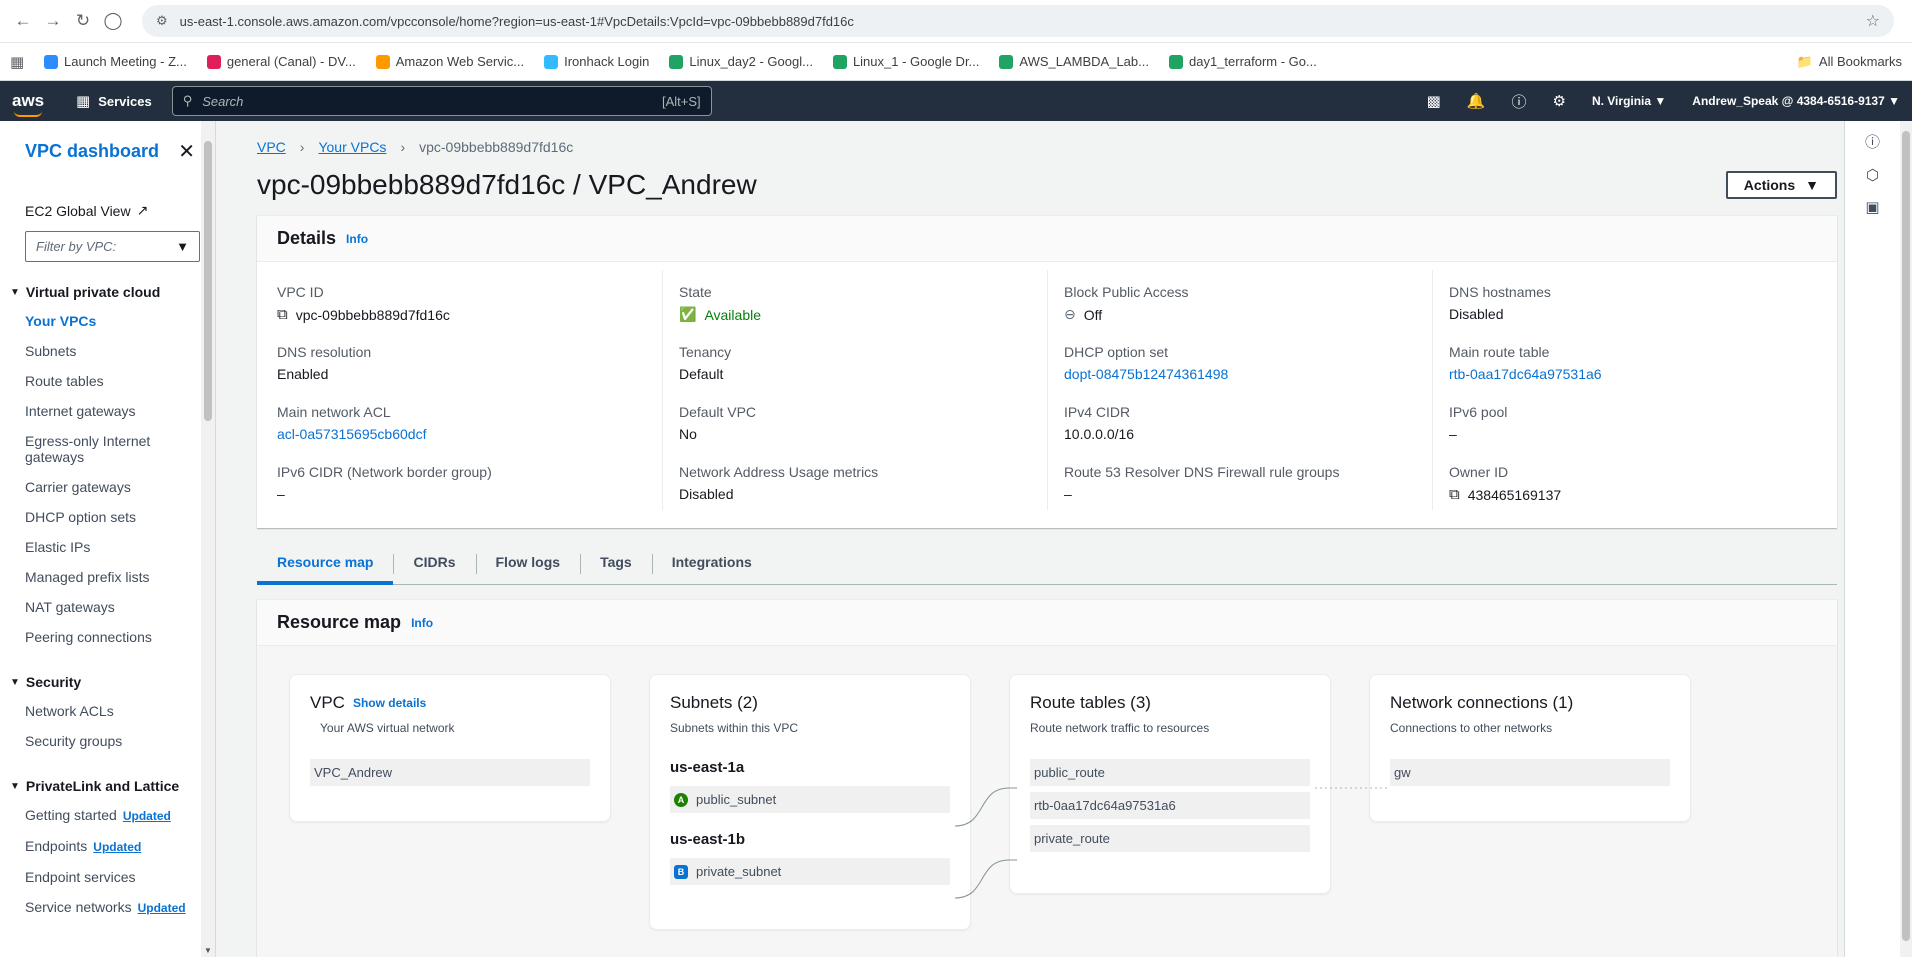 The image size is (1912, 957). Describe the element at coordinates (357, 239) in the screenshot. I see `details-info-link: Info` at that location.